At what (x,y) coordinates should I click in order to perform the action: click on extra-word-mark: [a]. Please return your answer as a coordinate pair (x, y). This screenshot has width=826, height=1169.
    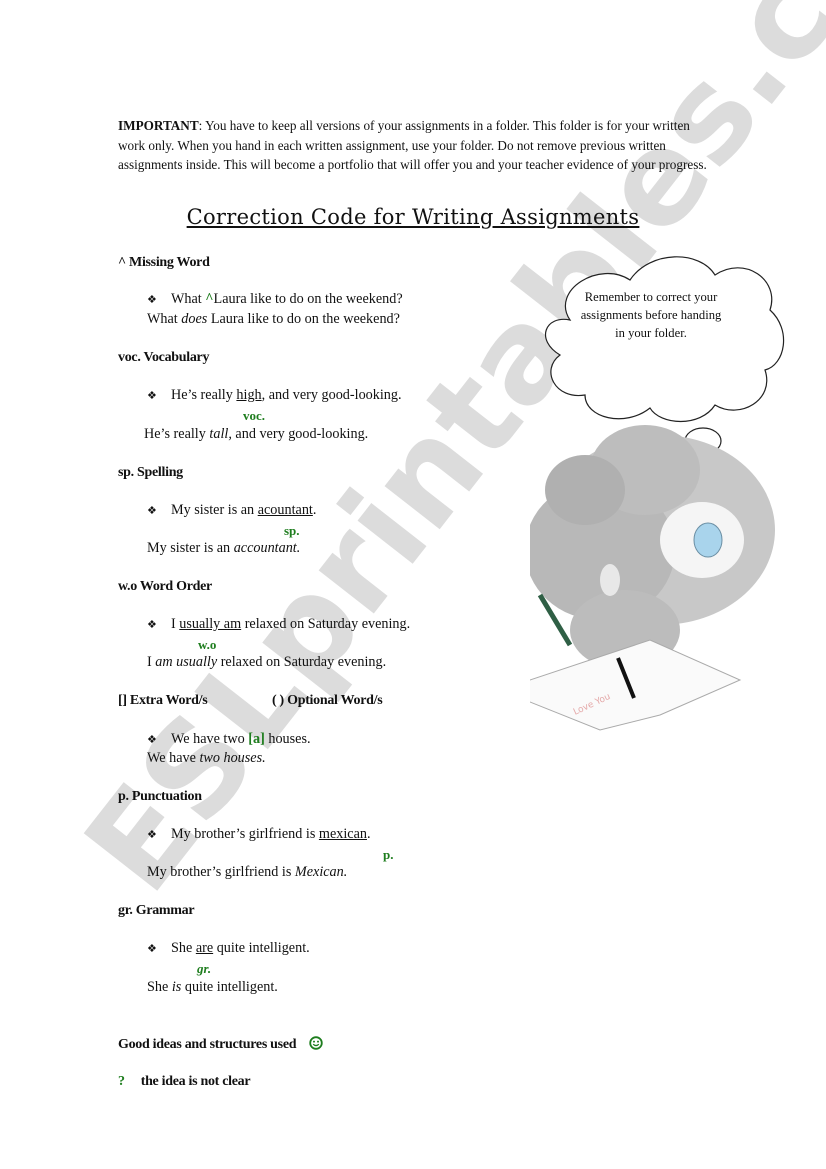
    Looking at the image, I should click on (256, 739).